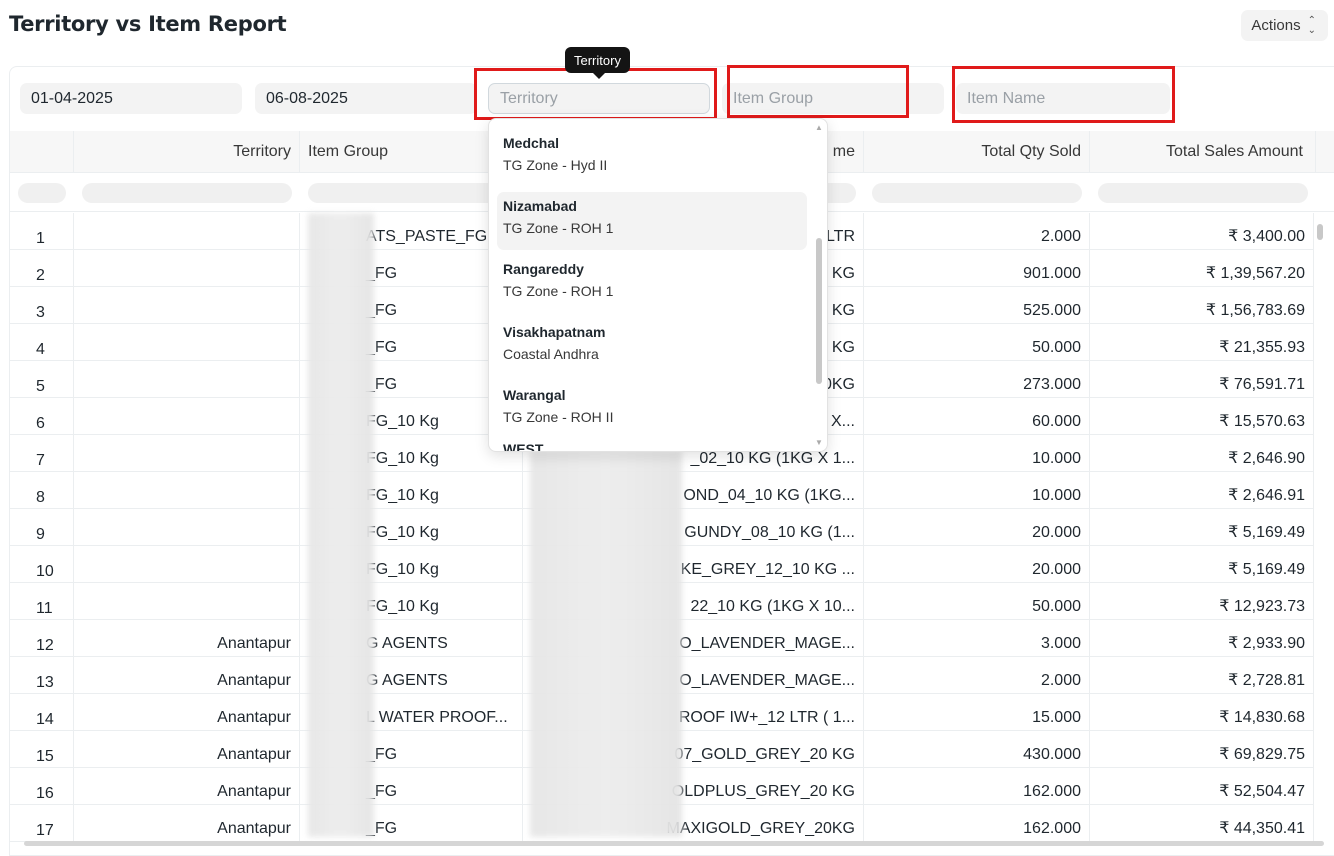 This screenshot has width=1334, height=856. What do you see at coordinates (42, 675) in the screenshot?
I see `row-index: 13` at bounding box center [42, 675].